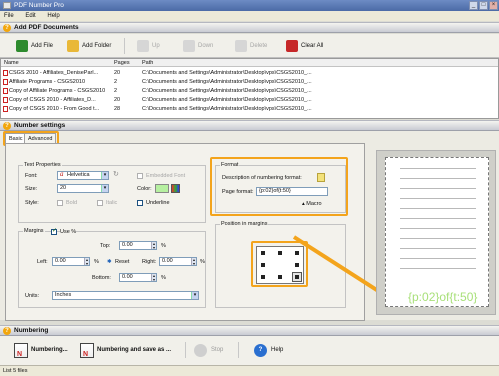 This screenshot has height=376, width=499. Describe the element at coordinates (249, 370) in the screenshot. I see `status-bar: List 5 files` at that location.